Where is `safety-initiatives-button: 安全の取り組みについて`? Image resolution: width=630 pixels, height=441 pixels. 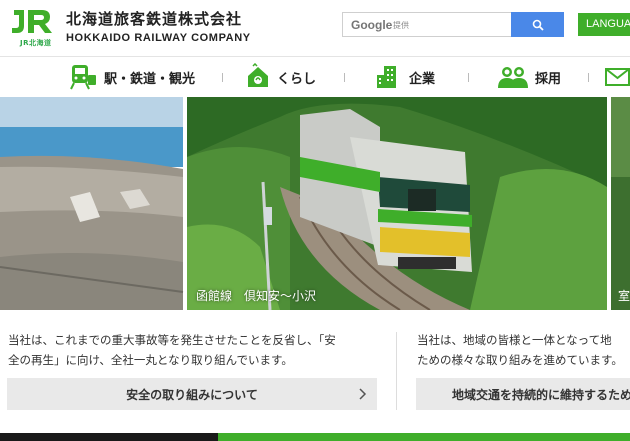 safety-initiatives-button: 安全の取り組みについて is located at coordinates (192, 394).